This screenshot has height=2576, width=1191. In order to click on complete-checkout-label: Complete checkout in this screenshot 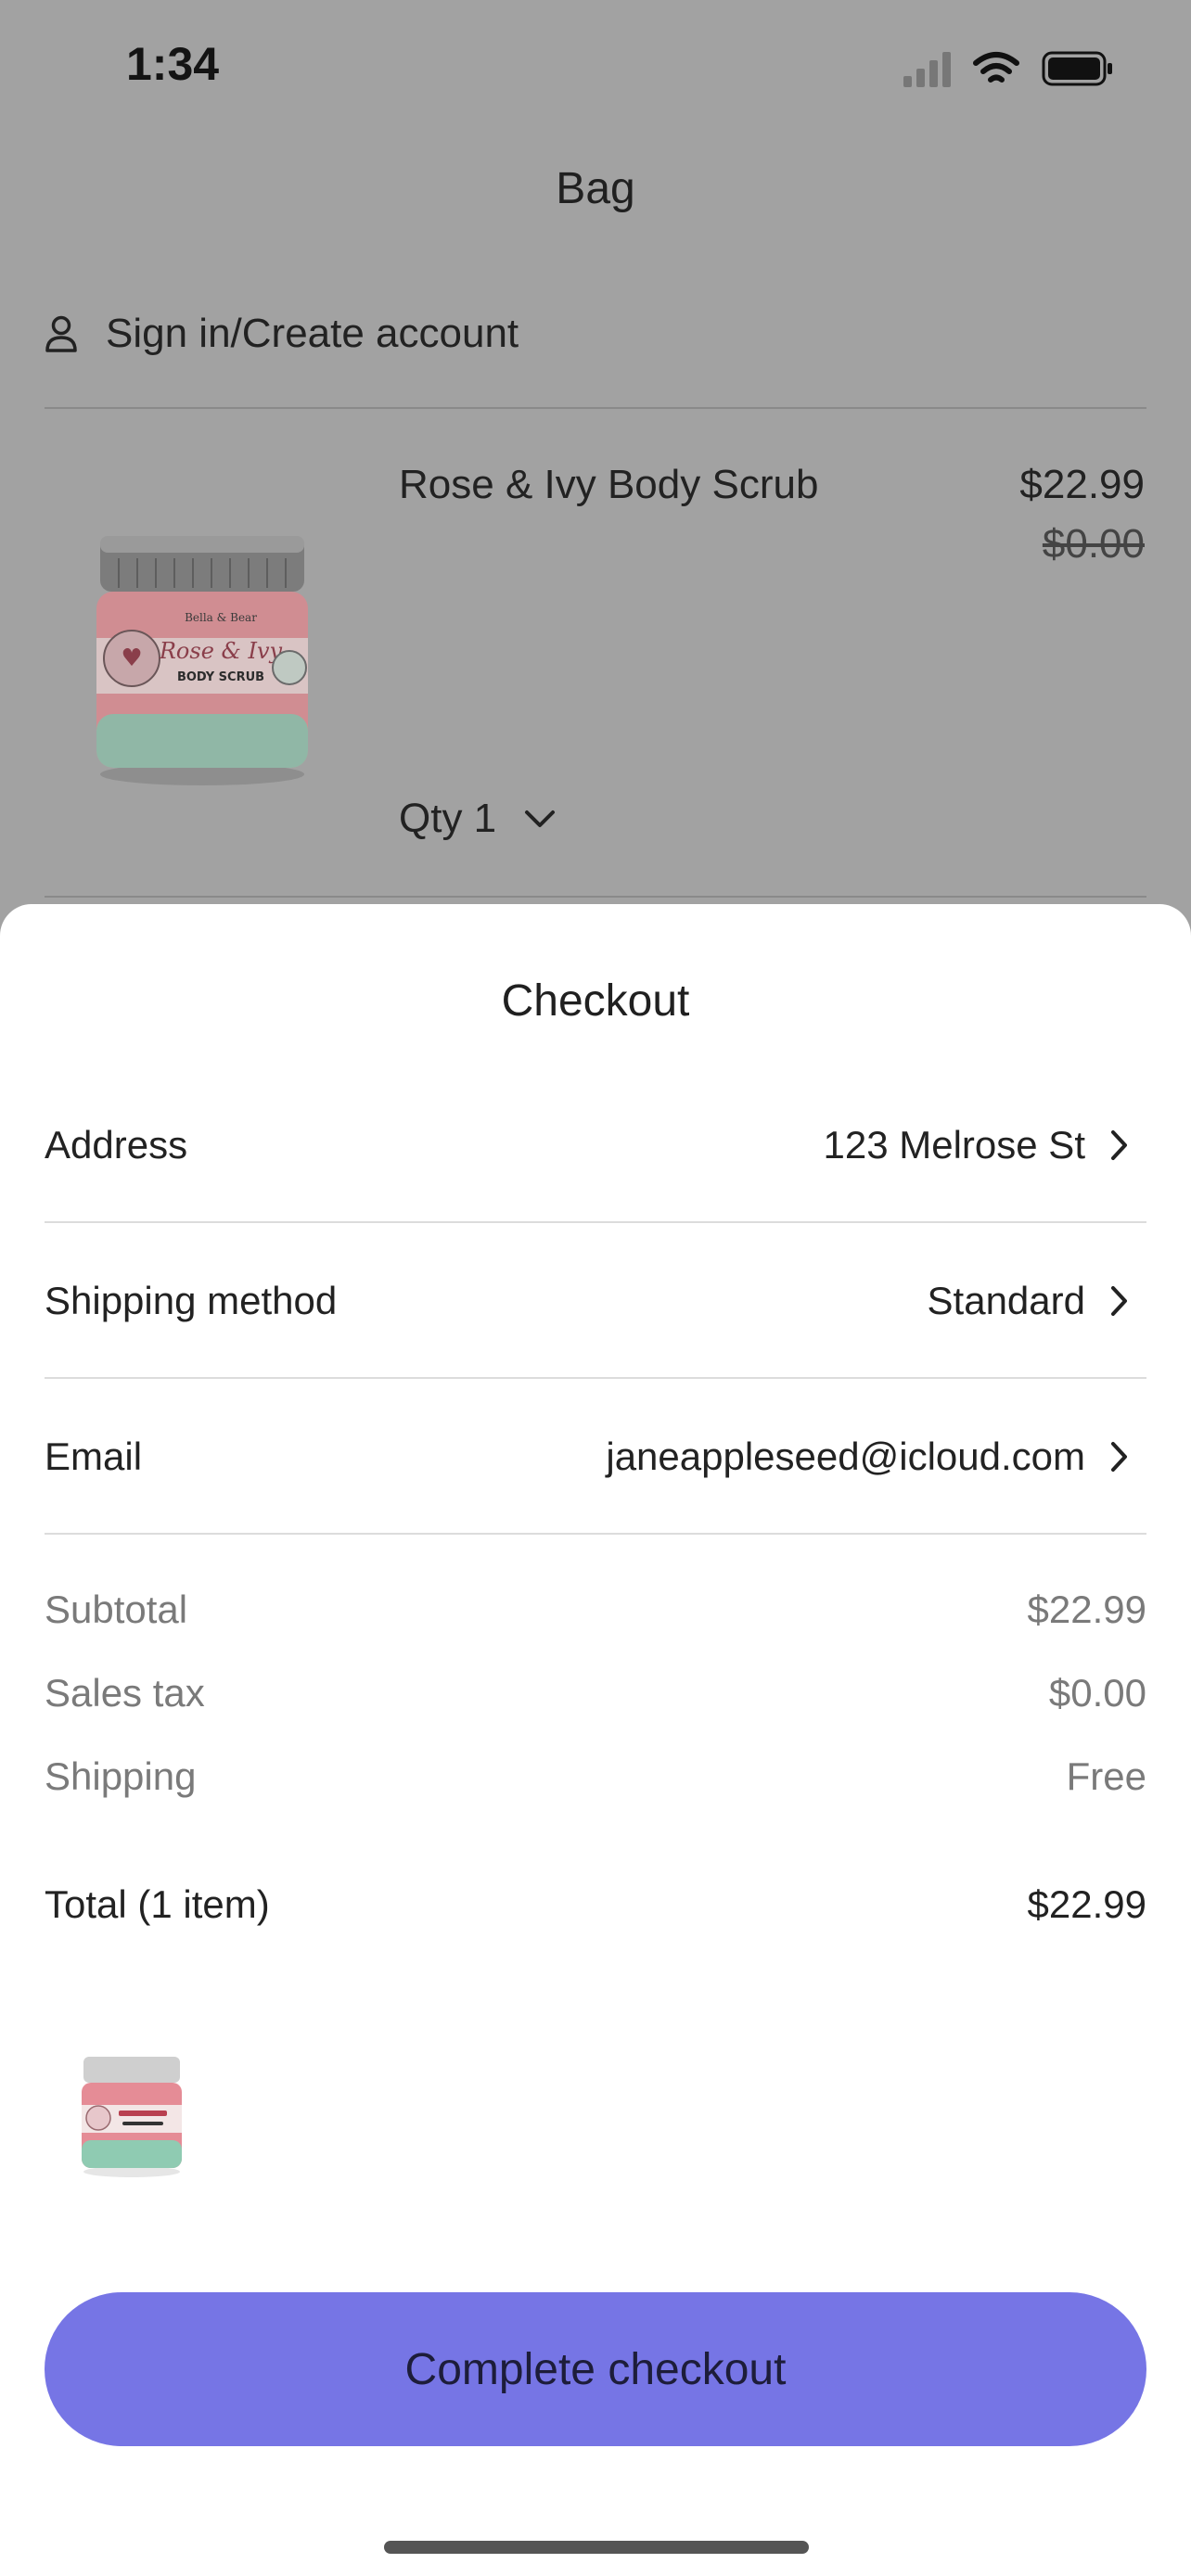, I will do `click(595, 2369)`.